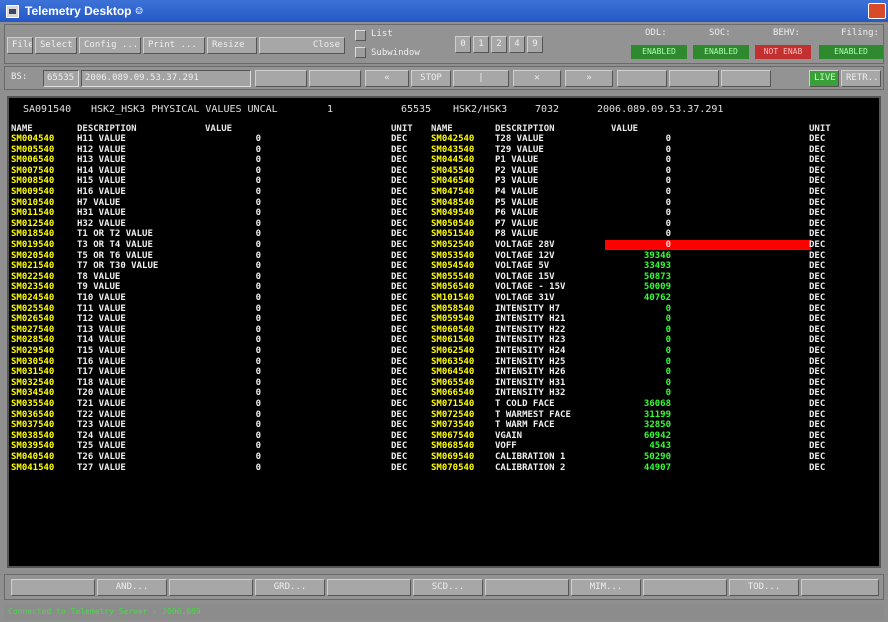  Describe the element at coordinates (535, 44) in the screenshot. I see `page-button: 9` at that location.